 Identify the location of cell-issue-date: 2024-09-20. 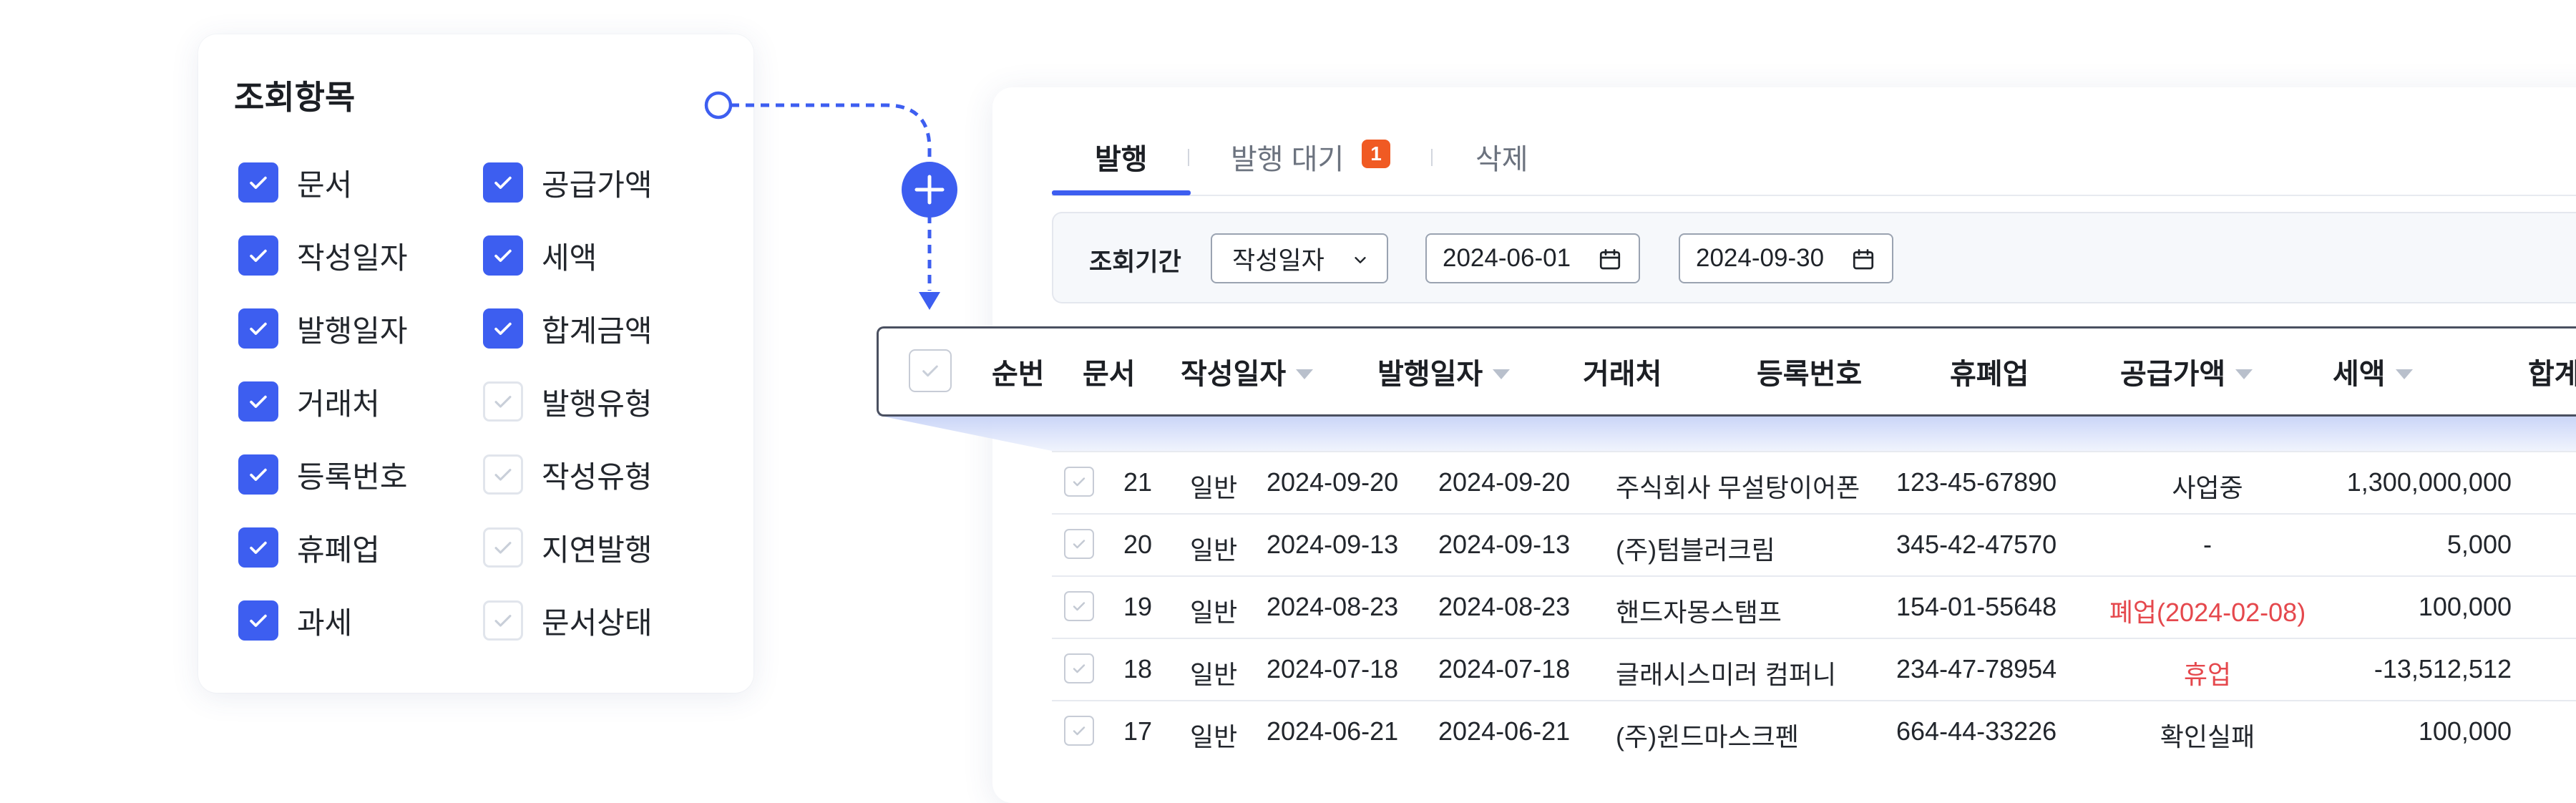
(1504, 482).